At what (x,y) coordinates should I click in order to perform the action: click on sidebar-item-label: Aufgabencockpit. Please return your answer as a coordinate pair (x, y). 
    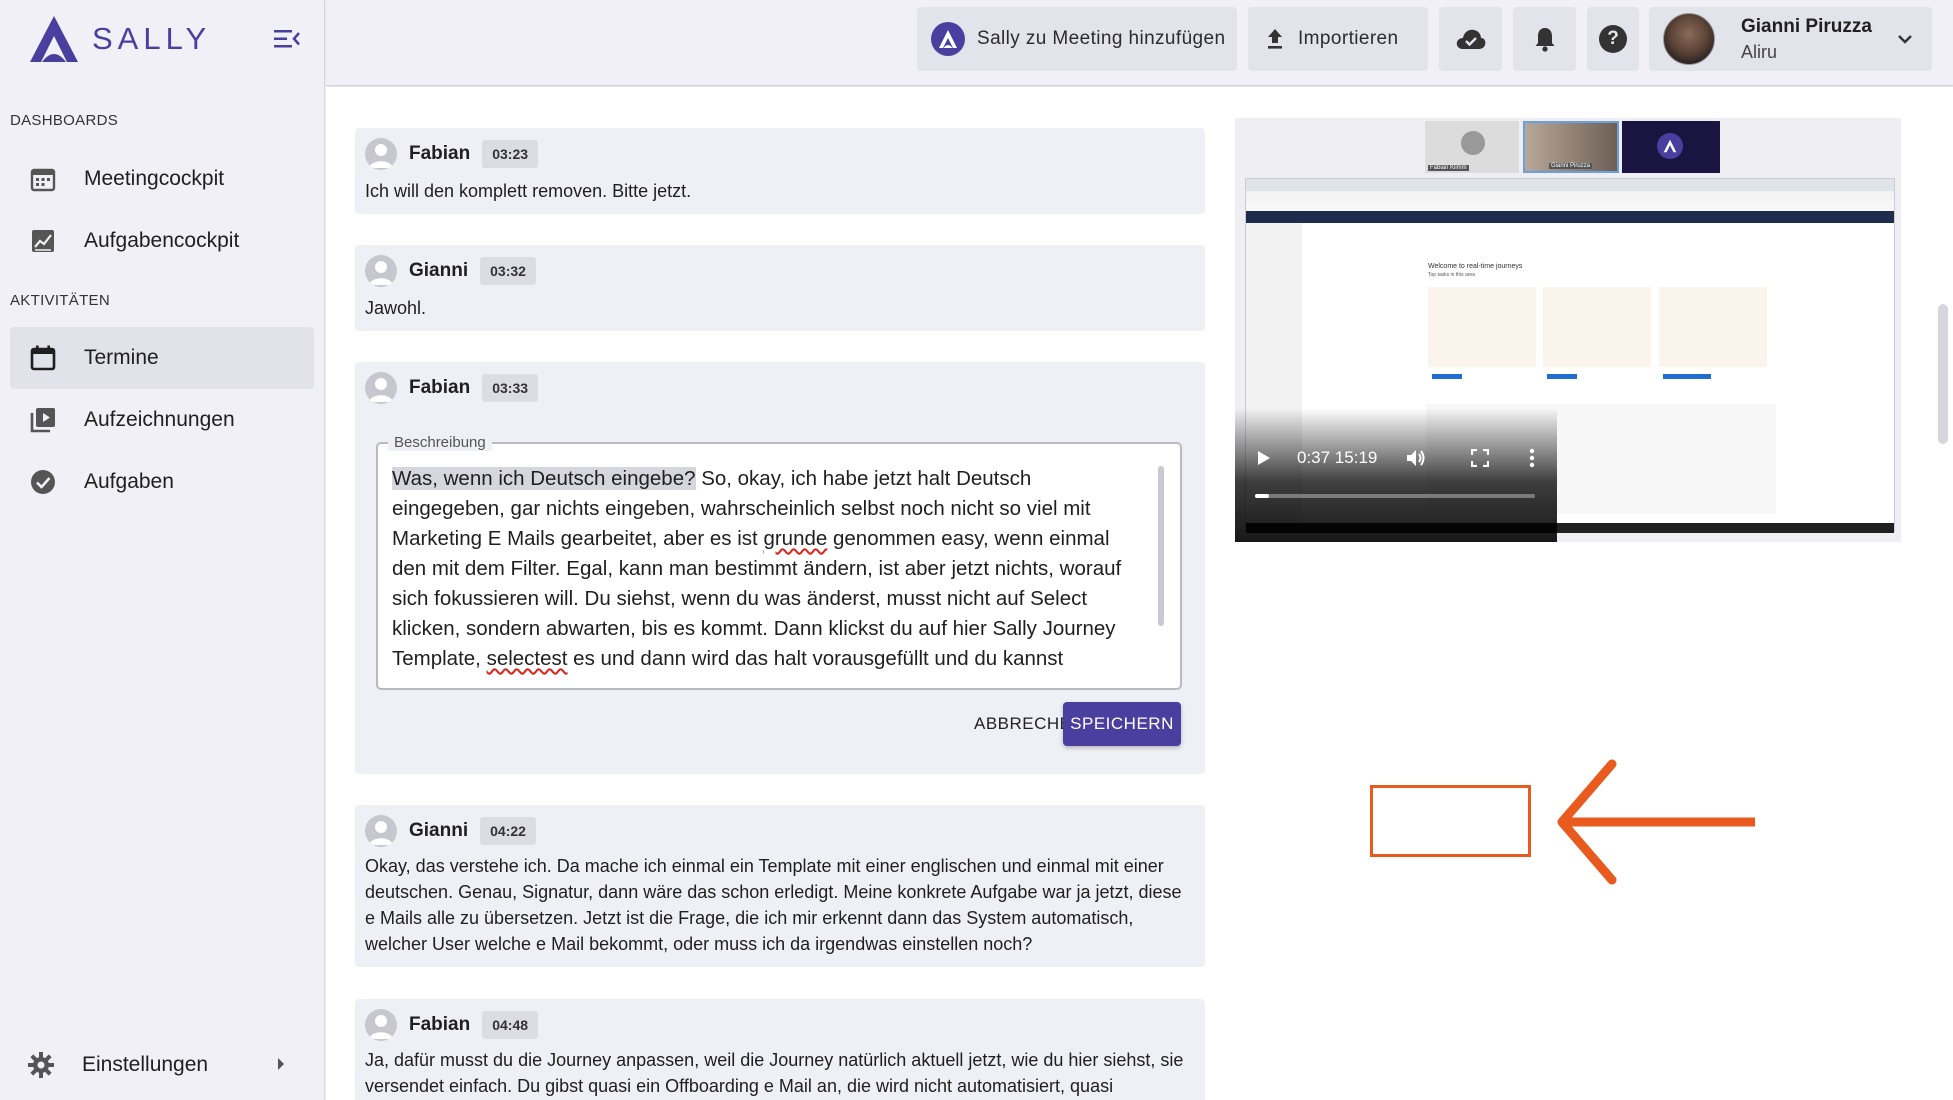
    Looking at the image, I should click on (162, 240).